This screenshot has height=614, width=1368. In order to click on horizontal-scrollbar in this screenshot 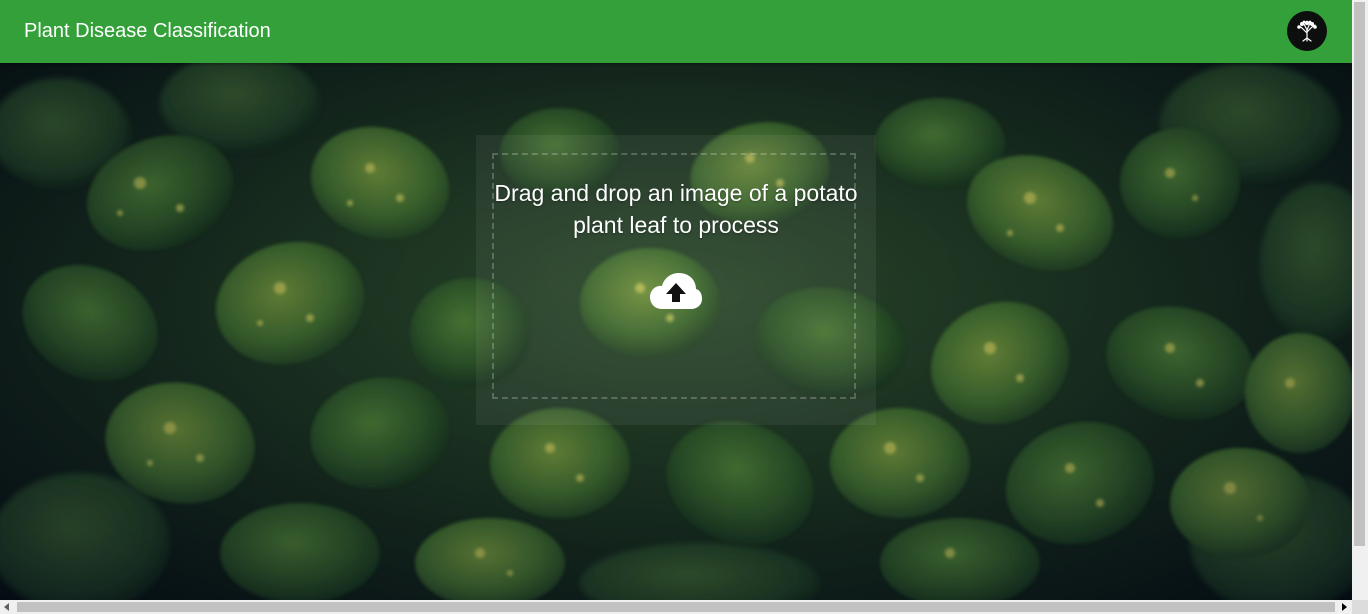, I will do `click(676, 607)`.